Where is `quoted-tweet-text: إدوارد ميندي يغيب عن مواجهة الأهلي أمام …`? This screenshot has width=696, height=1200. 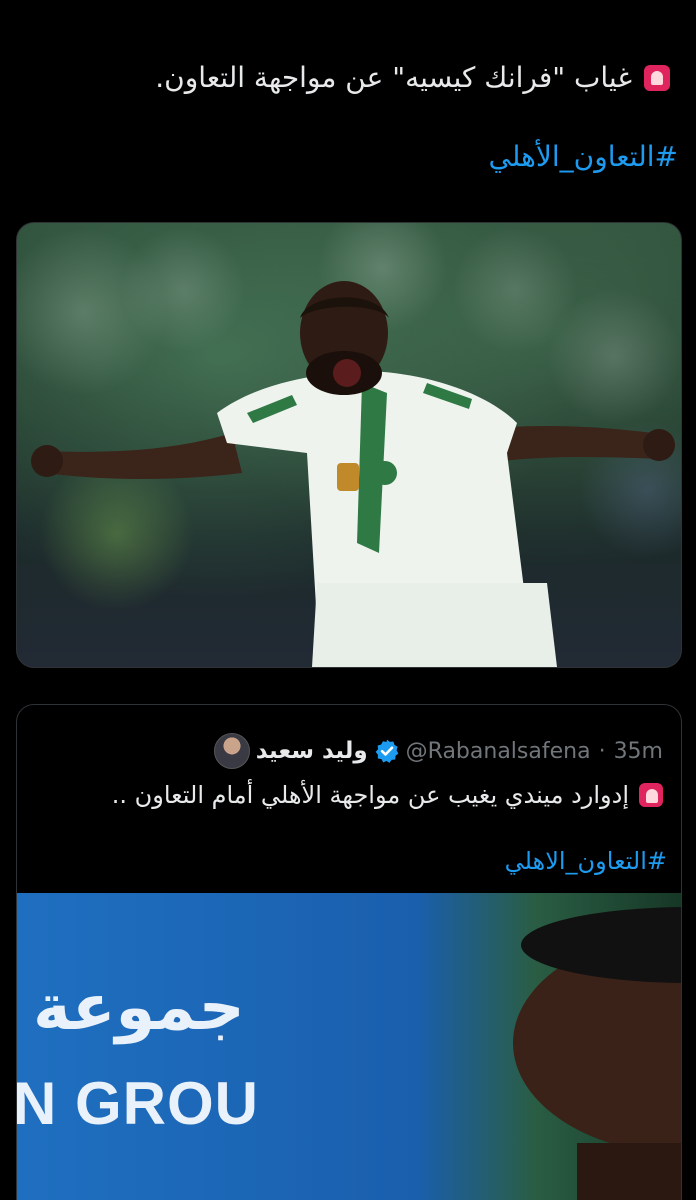 quoted-tweet-text: إدوارد ميندي يغيب عن مواجهة الأهلي أمام … is located at coordinates (353, 795).